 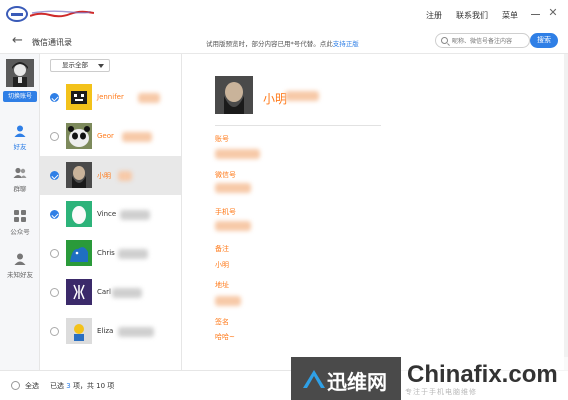 What do you see at coordinates (444, 40) in the screenshot?
I see `search-icon` at bounding box center [444, 40].